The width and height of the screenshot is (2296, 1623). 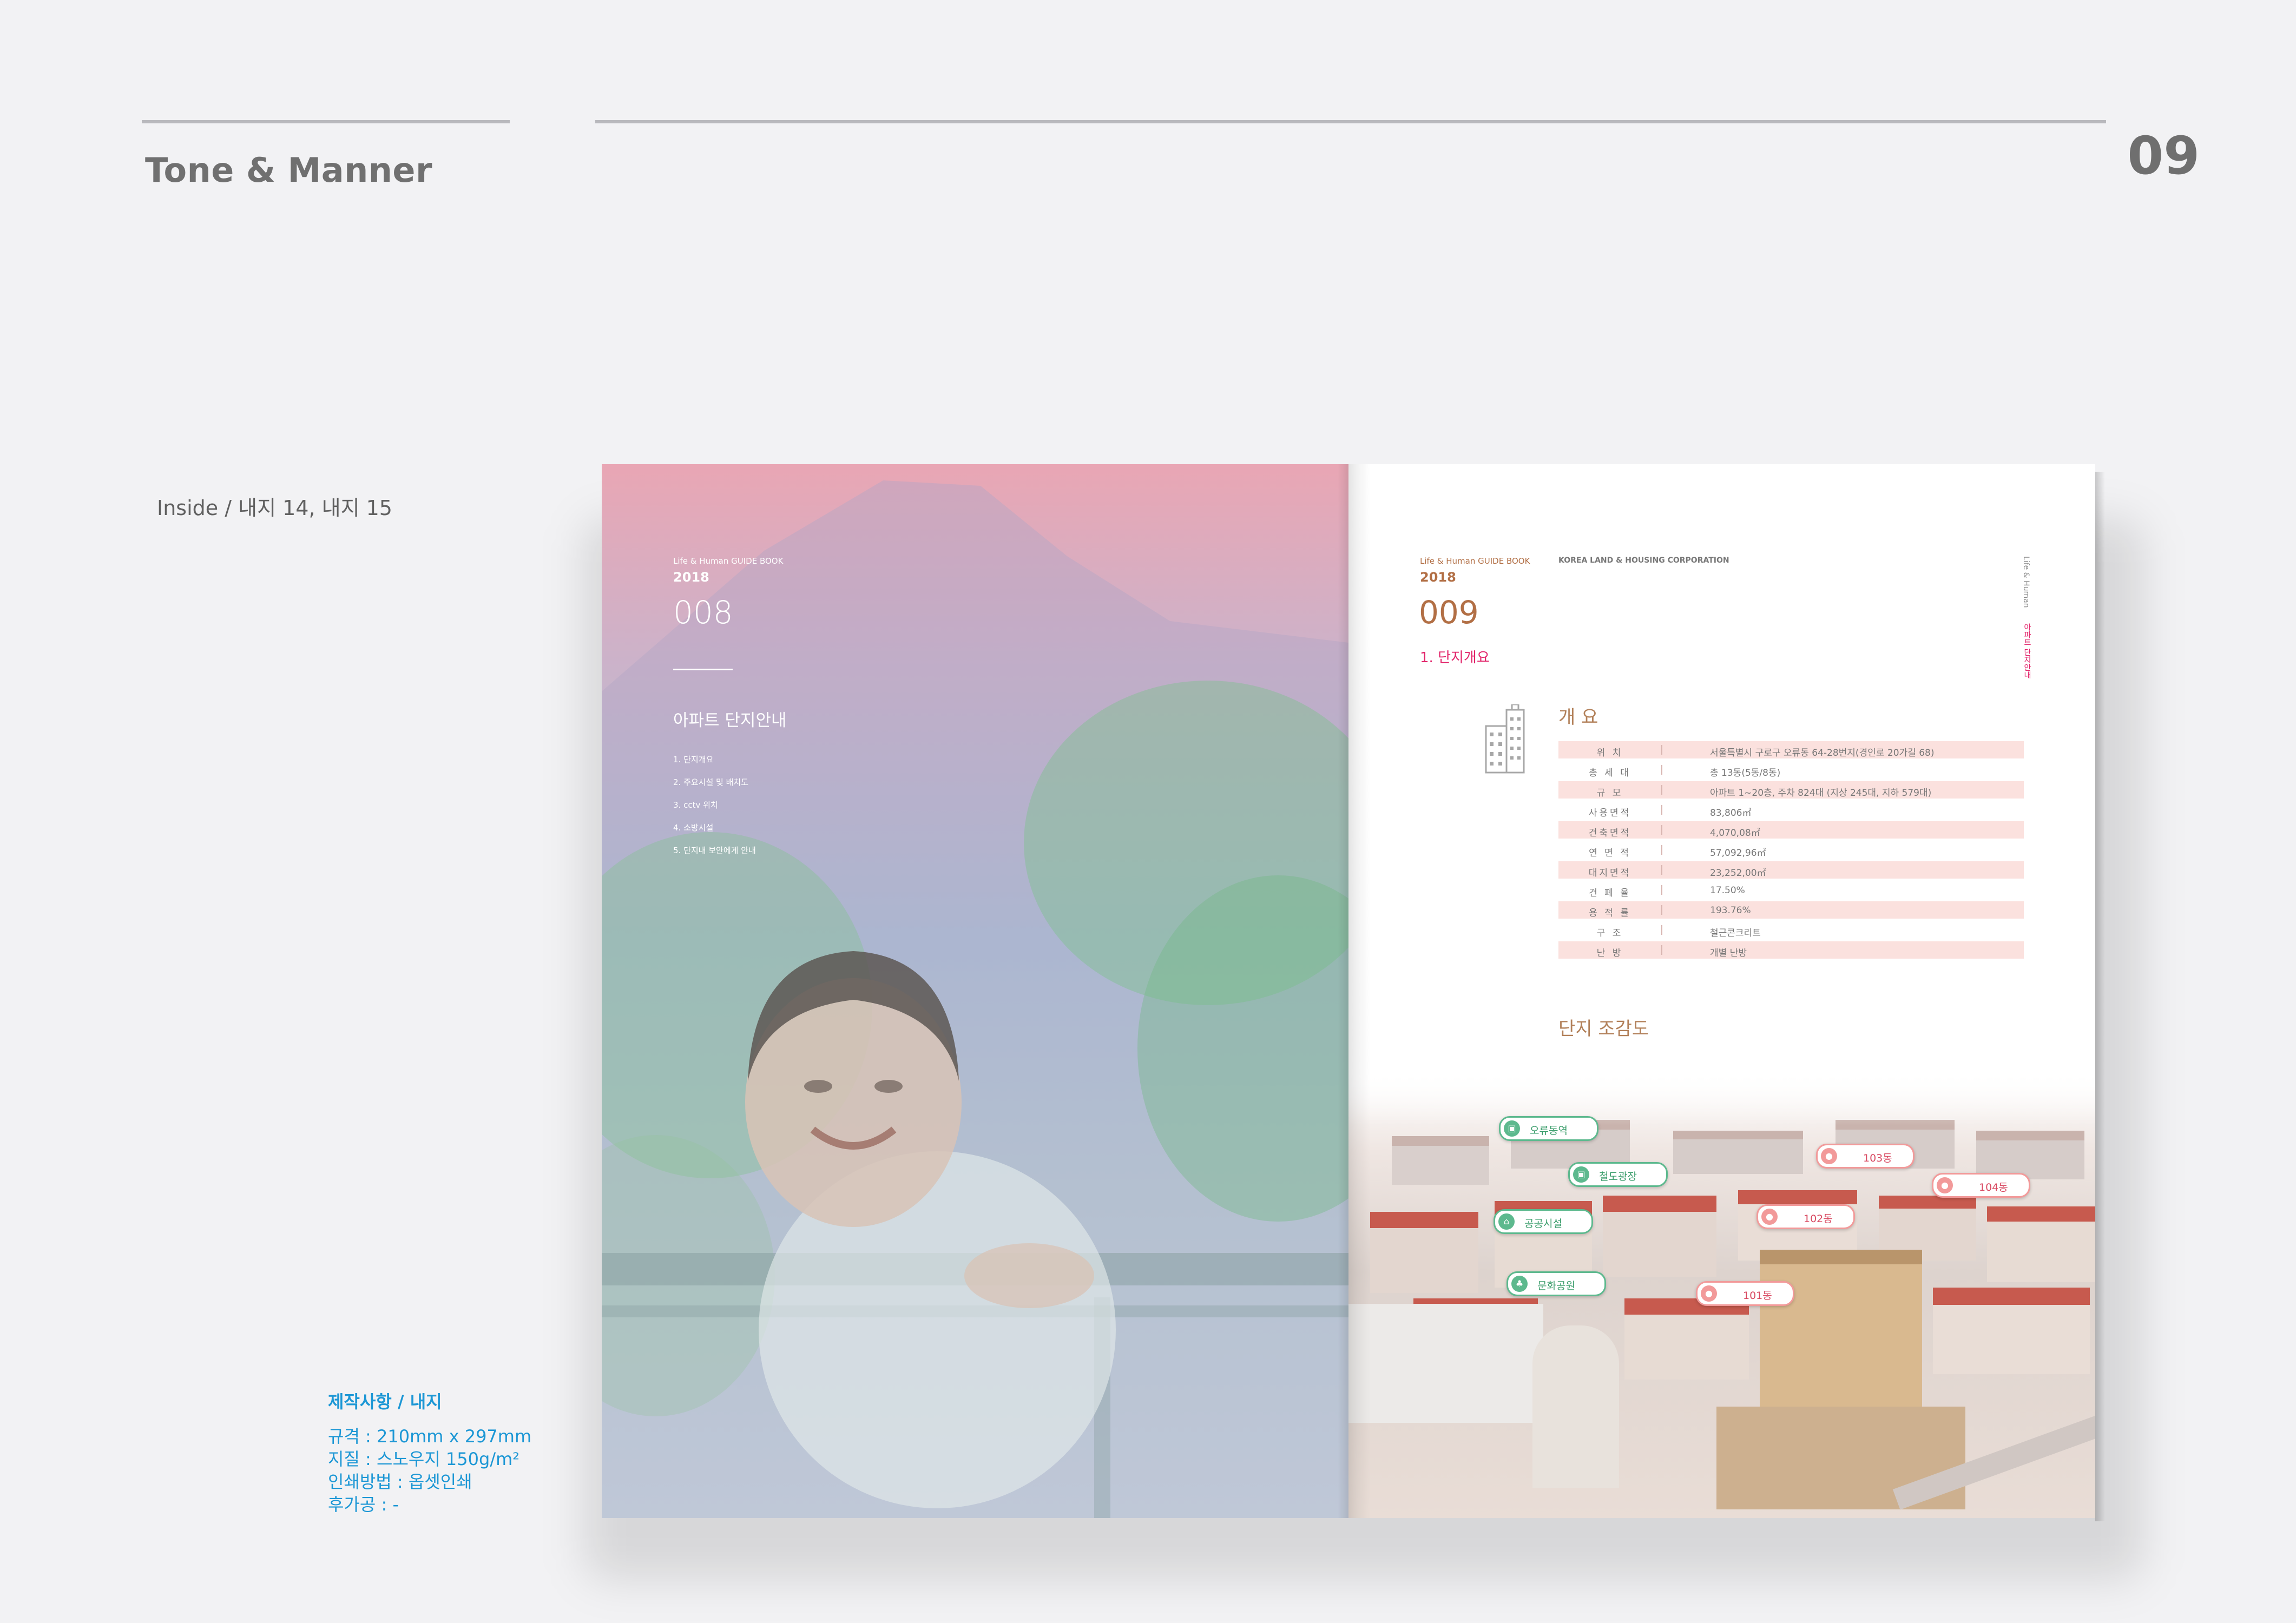 I want to click on overview-label: 규 모, so click(x=1609, y=794).